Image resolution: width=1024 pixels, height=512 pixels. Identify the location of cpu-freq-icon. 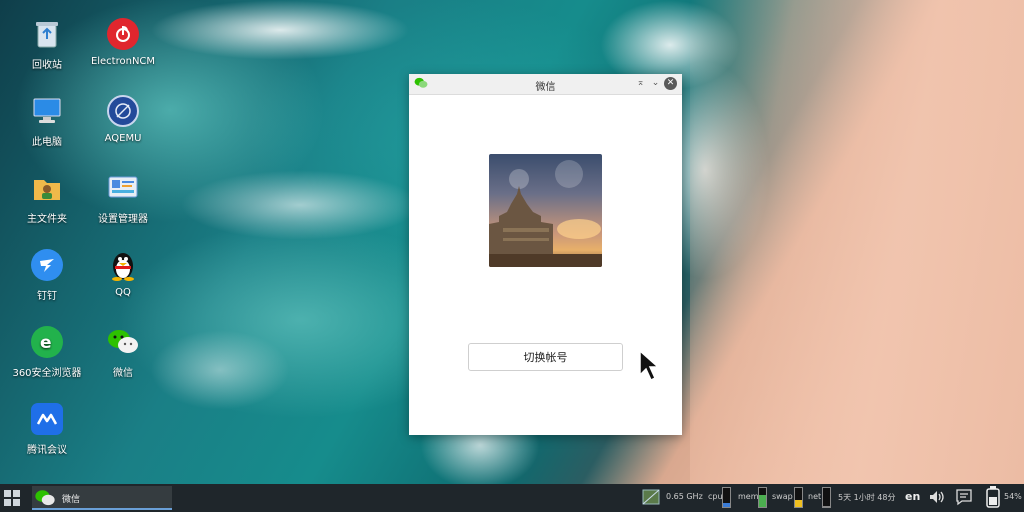
(651, 498).